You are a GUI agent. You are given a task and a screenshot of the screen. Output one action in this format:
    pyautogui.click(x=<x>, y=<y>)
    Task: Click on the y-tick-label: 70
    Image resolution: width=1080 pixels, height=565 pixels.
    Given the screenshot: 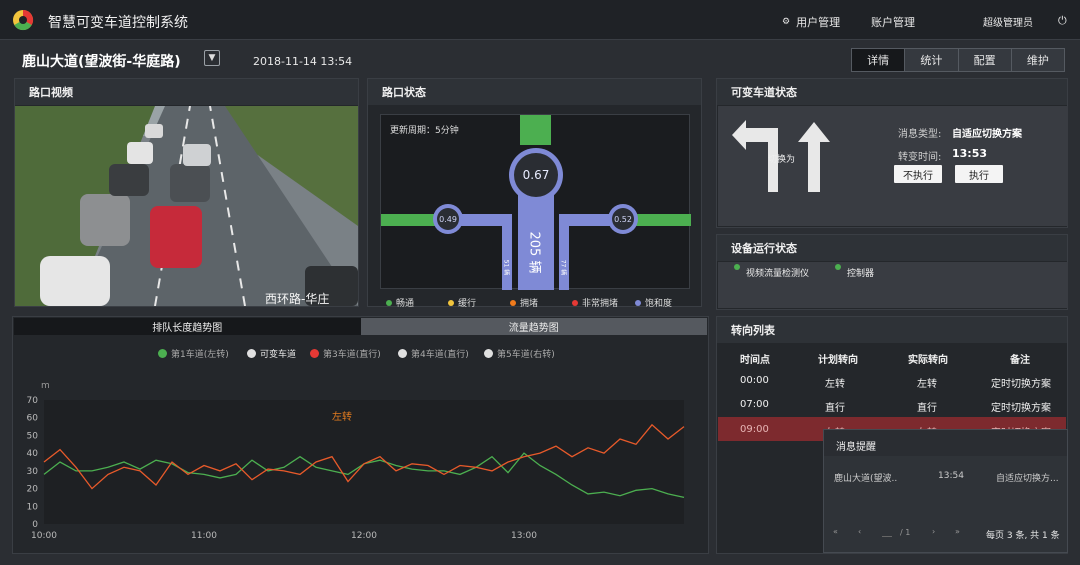 What is the action you would take?
    pyautogui.click(x=33, y=401)
    